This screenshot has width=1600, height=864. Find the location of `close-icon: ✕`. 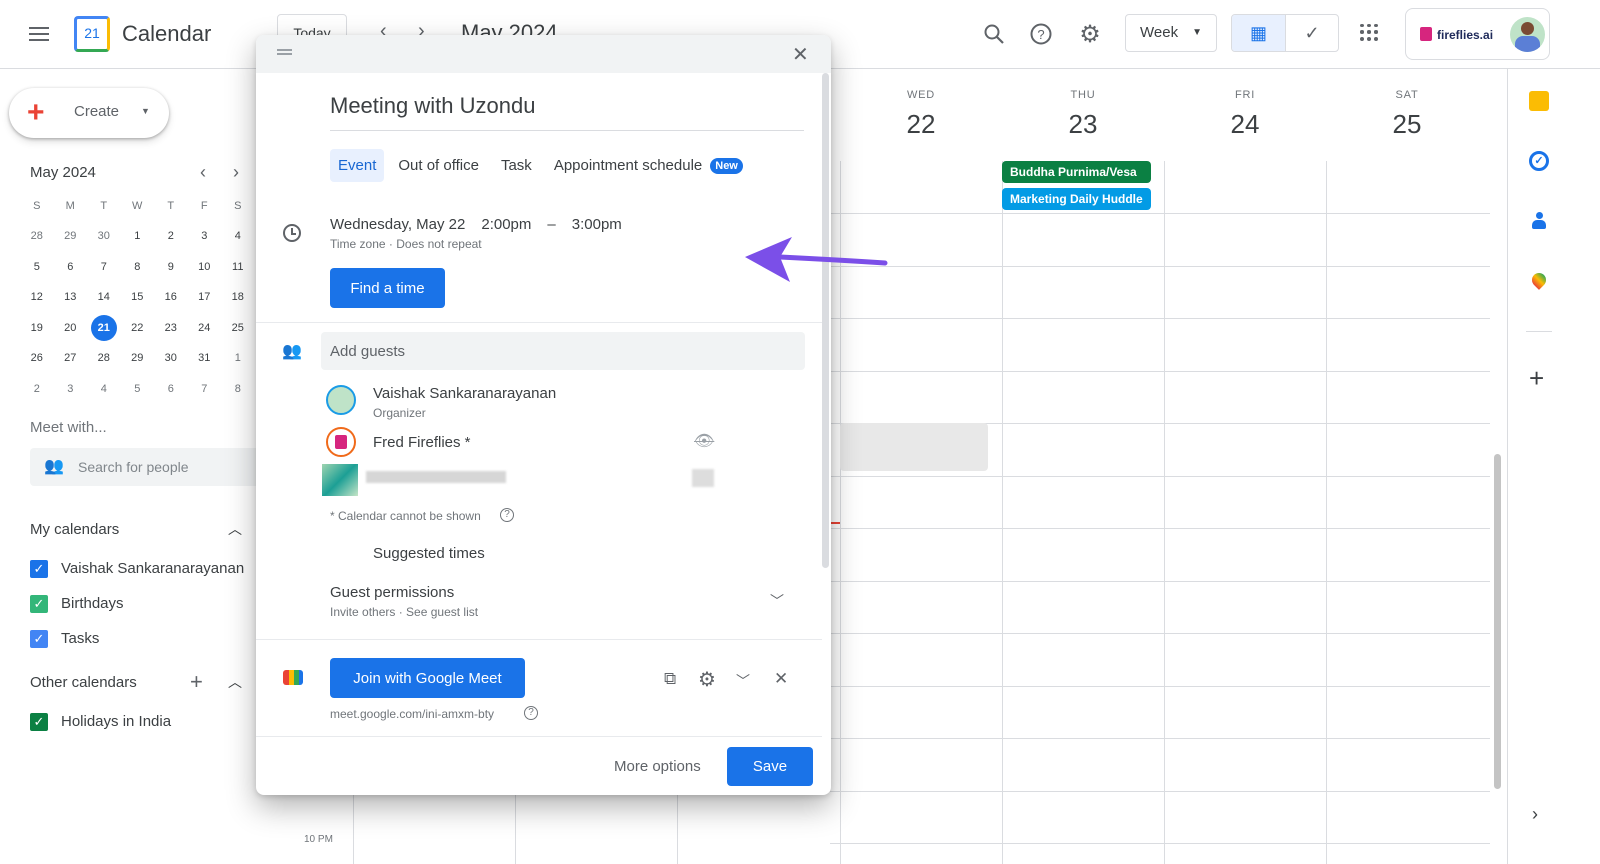

close-icon: ✕ is located at coordinates (800, 54).